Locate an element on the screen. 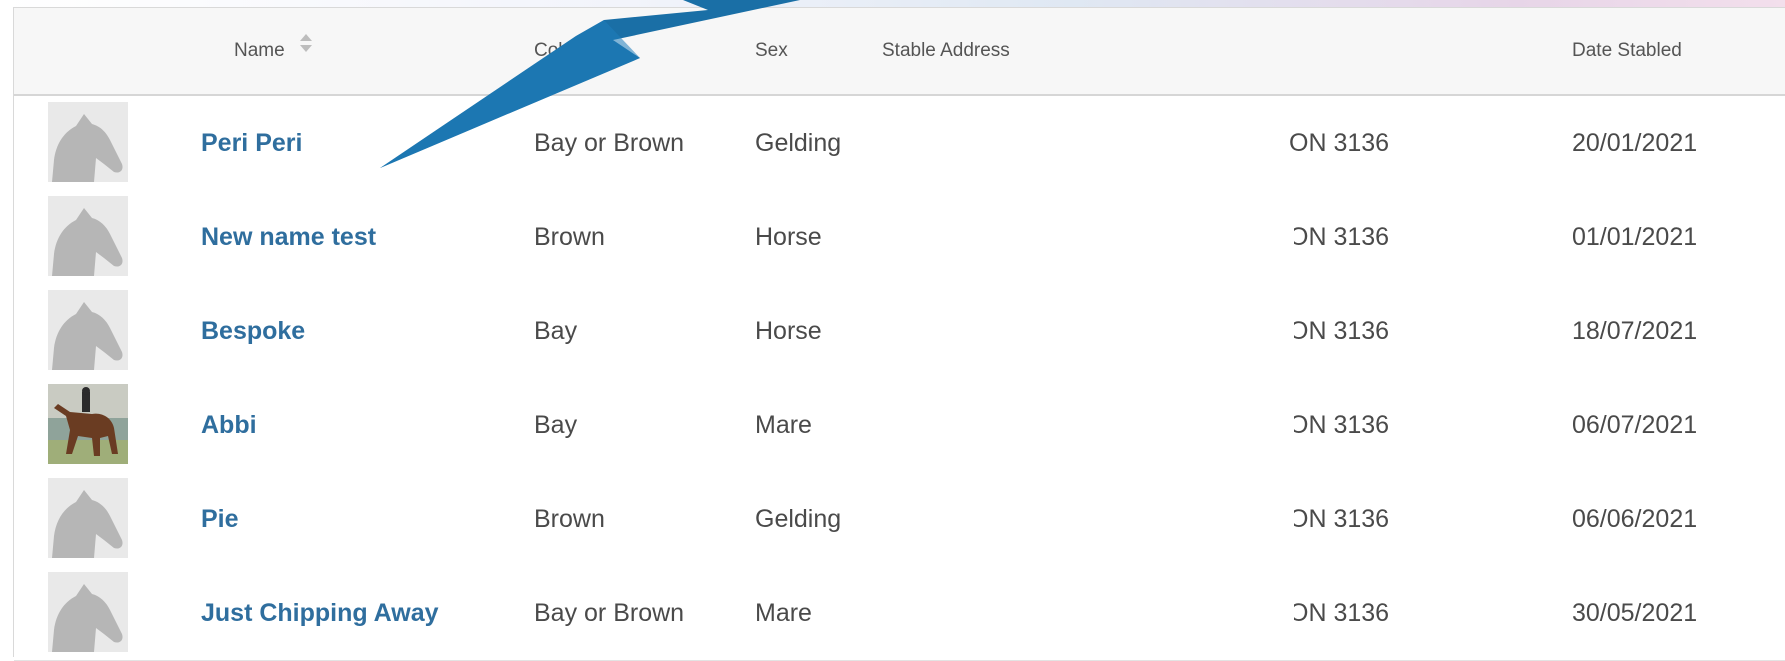  horse-name-link: Bespoke is located at coordinates (253, 331).